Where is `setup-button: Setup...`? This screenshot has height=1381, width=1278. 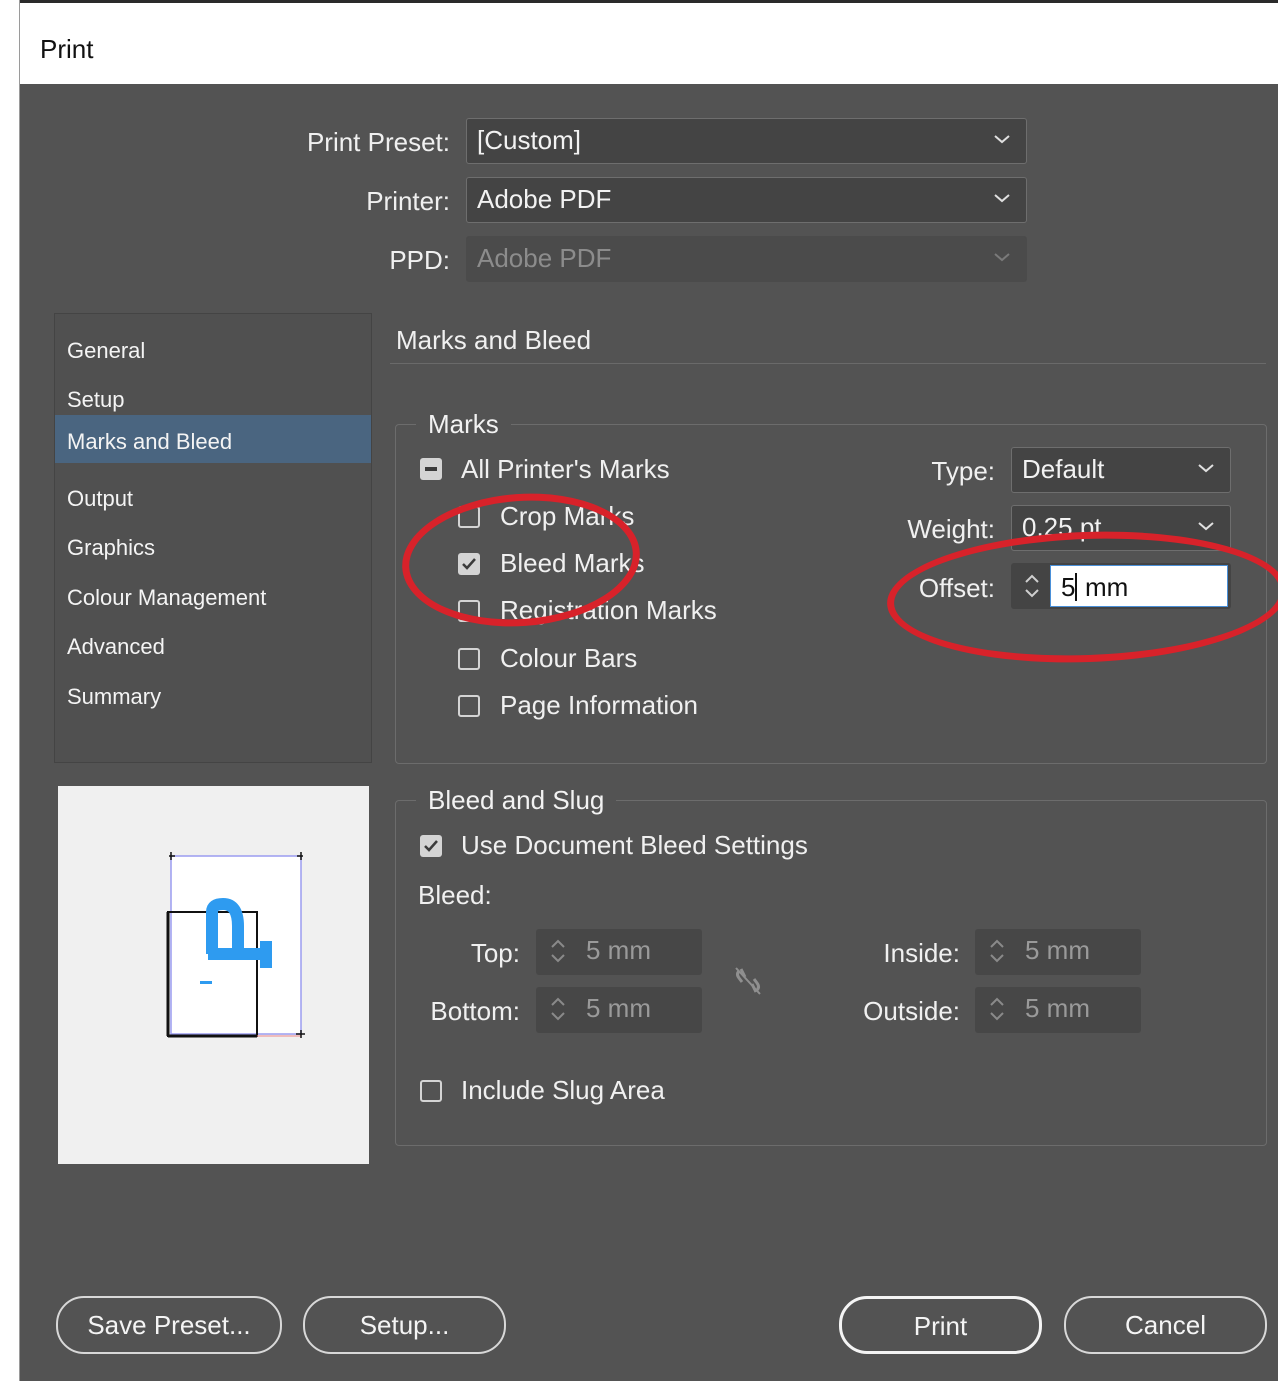 setup-button: Setup... is located at coordinates (404, 1325).